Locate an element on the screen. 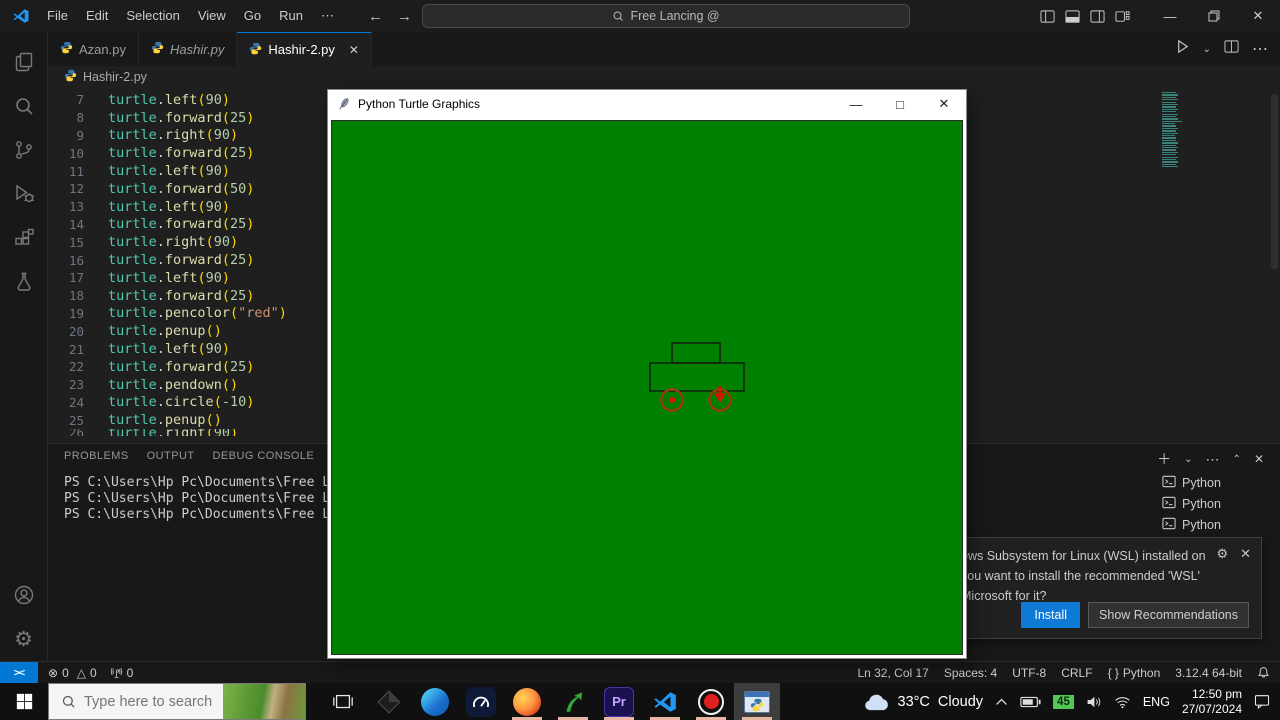 This screenshot has height=720, width=1280. turtle-maximize-button: □ is located at coordinates (900, 104).